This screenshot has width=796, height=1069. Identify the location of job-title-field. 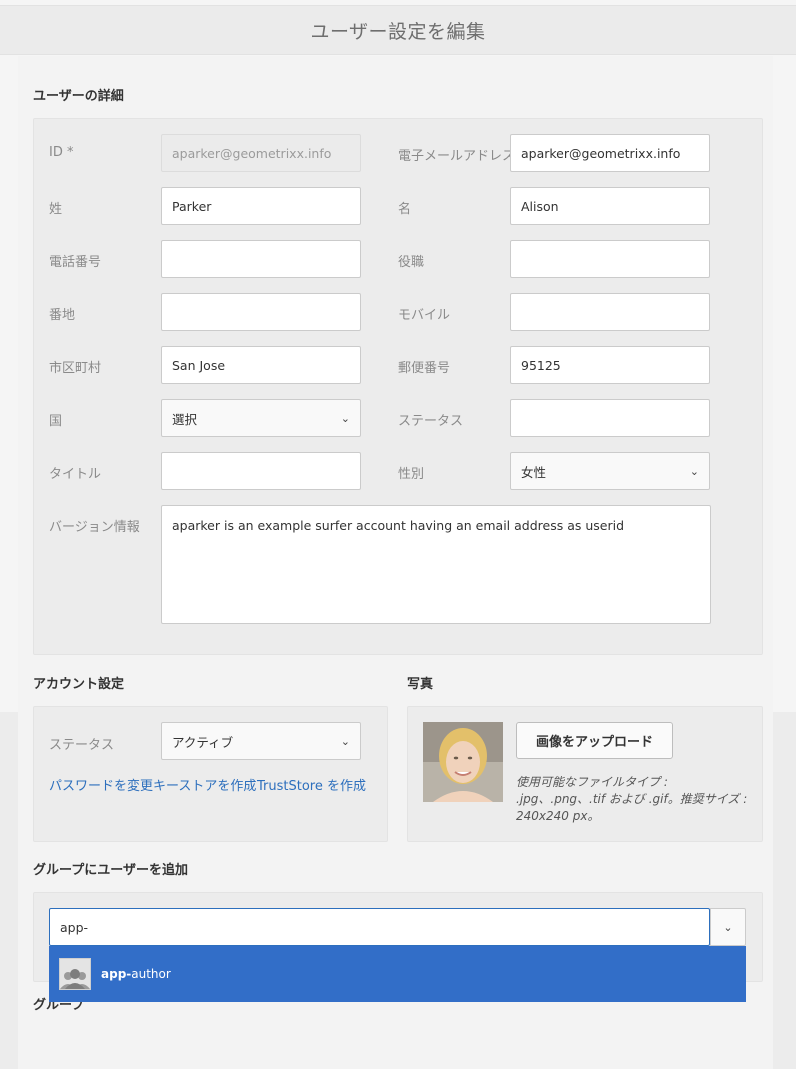
(610, 259).